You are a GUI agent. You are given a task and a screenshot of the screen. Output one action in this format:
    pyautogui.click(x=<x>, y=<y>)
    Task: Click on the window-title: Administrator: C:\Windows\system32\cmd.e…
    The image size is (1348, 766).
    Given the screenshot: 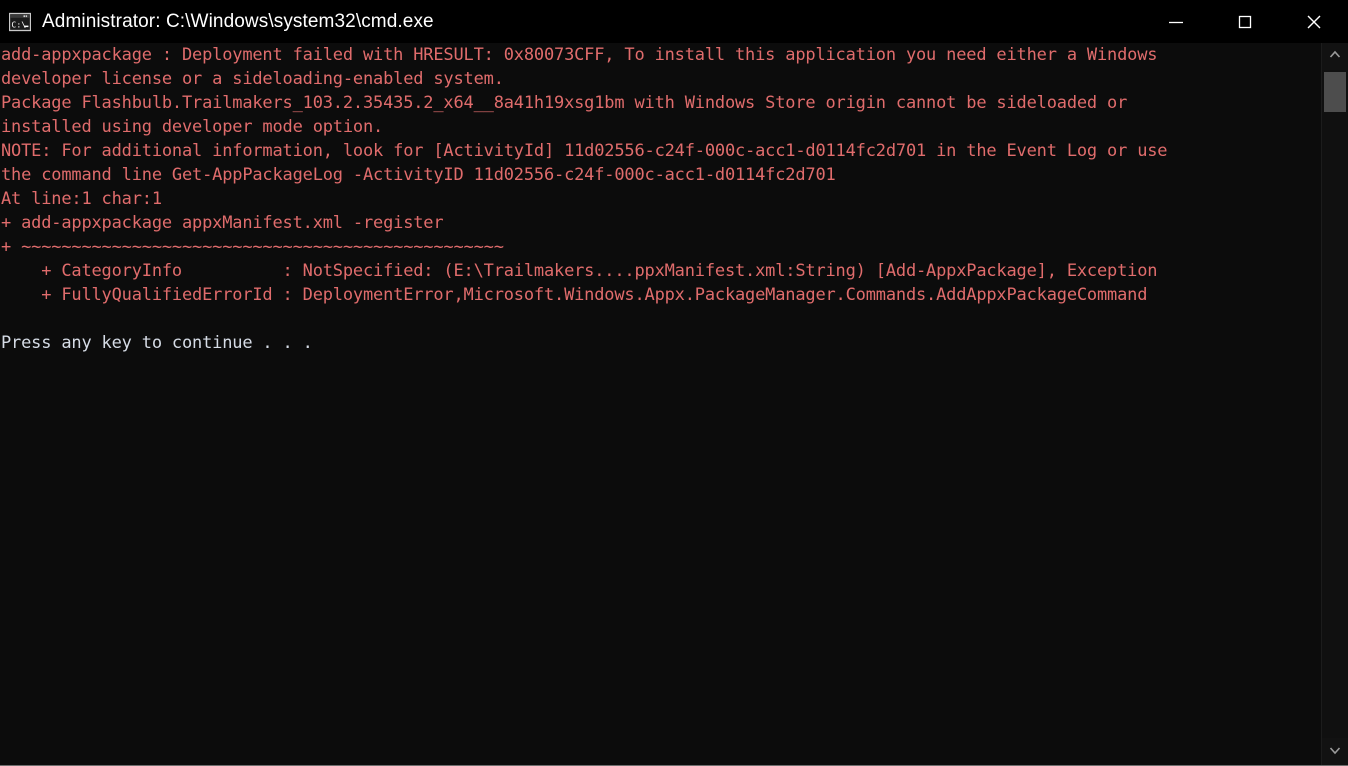 What is the action you would take?
    pyautogui.click(x=238, y=21)
    